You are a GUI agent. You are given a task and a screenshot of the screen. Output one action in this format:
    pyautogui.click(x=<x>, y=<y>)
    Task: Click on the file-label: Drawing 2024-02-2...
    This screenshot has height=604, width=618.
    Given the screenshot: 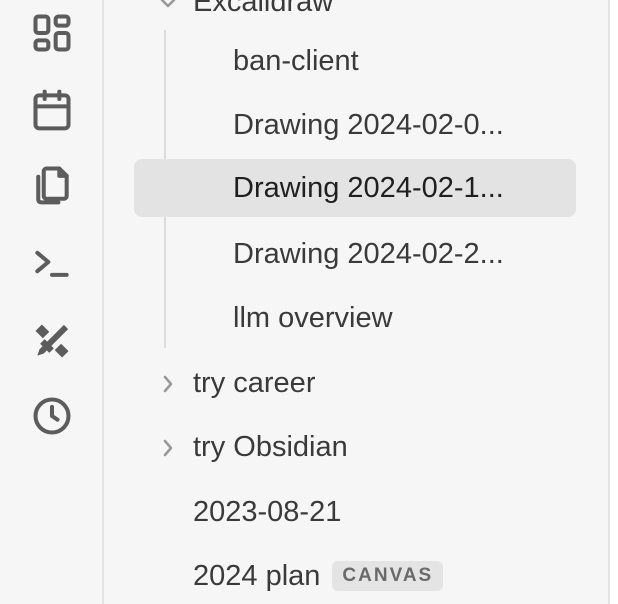 What is the action you would take?
    pyautogui.click(x=368, y=253)
    